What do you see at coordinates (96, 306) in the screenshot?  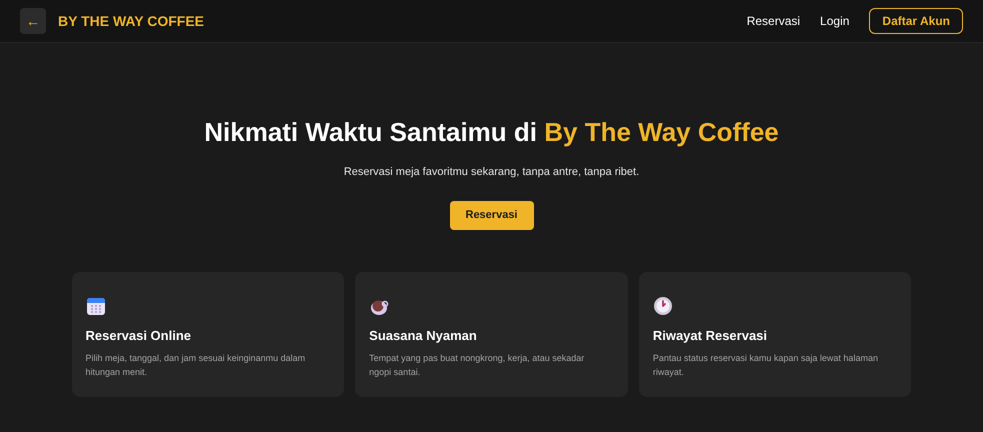 I see `calendar-icon` at bounding box center [96, 306].